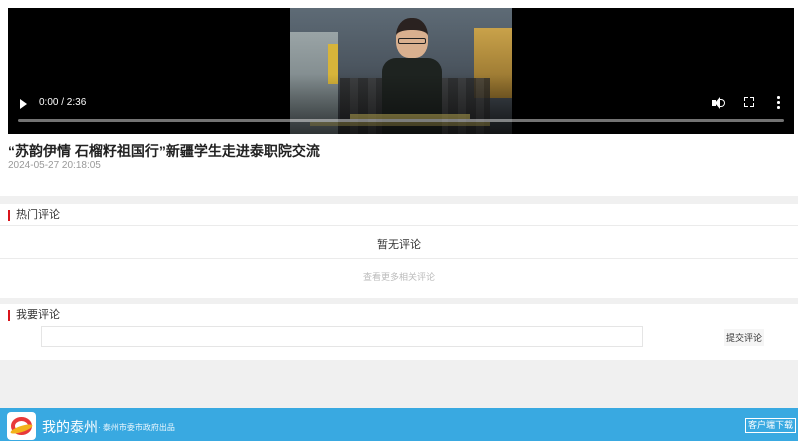  I want to click on submit-comment-button: 提交评论, so click(744, 337).